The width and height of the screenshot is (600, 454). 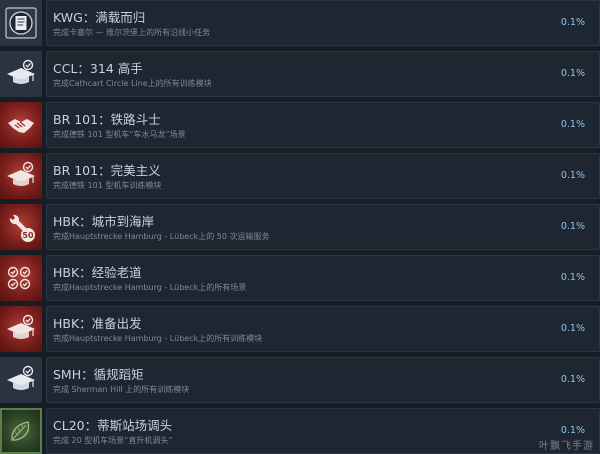 What do you see at coordinates (107, 170) in the screenshot?
I see `achievement-title: BR 101：完美主义` at bounding box center [107, 170].